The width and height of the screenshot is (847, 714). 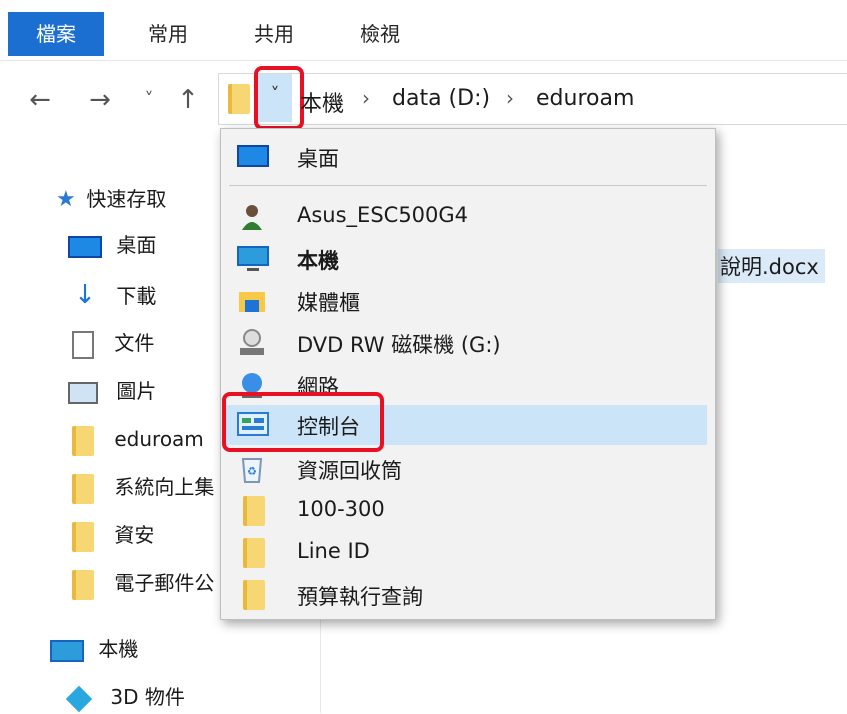 I want to click on menu-item-folder-budget: 預算執行查詢, so click(x=468, y=594).